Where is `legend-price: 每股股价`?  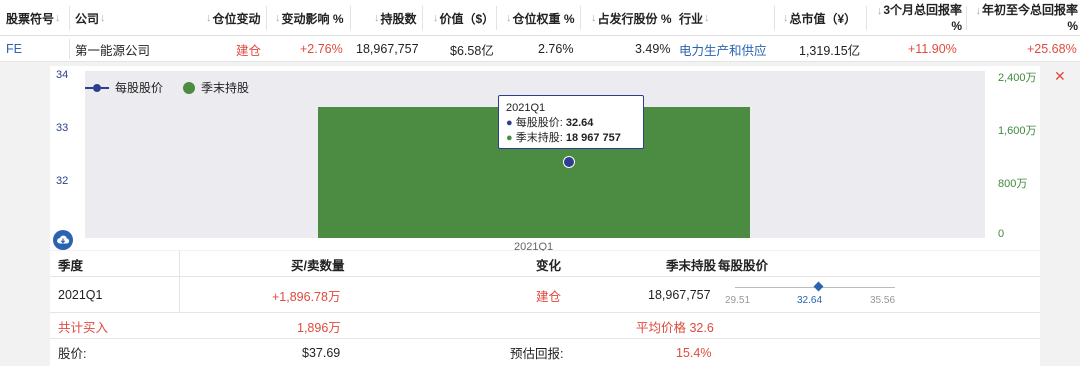
legend-price: 每股股价 is located at coordinates (139, 87).